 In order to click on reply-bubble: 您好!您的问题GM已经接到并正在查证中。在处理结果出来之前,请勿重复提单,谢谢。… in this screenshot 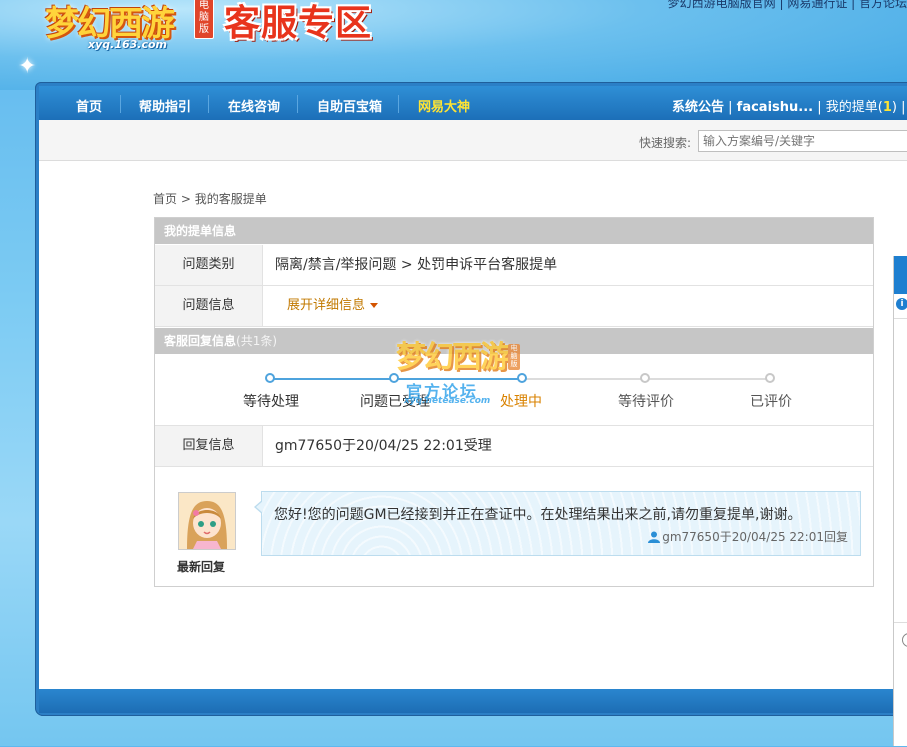, I will do `click(557, 523)`.